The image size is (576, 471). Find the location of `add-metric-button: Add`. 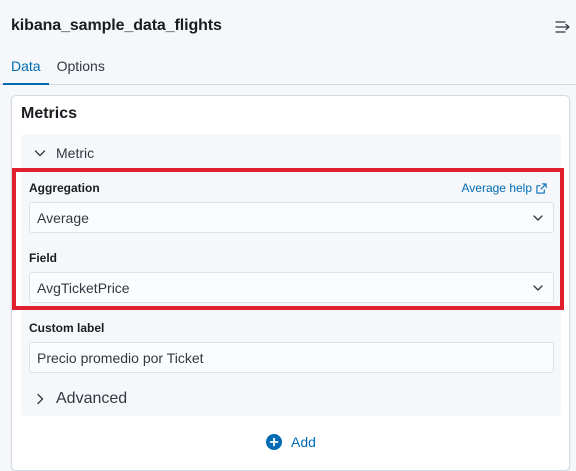

add-metric-button: Add is located at coordinates (291, 442).